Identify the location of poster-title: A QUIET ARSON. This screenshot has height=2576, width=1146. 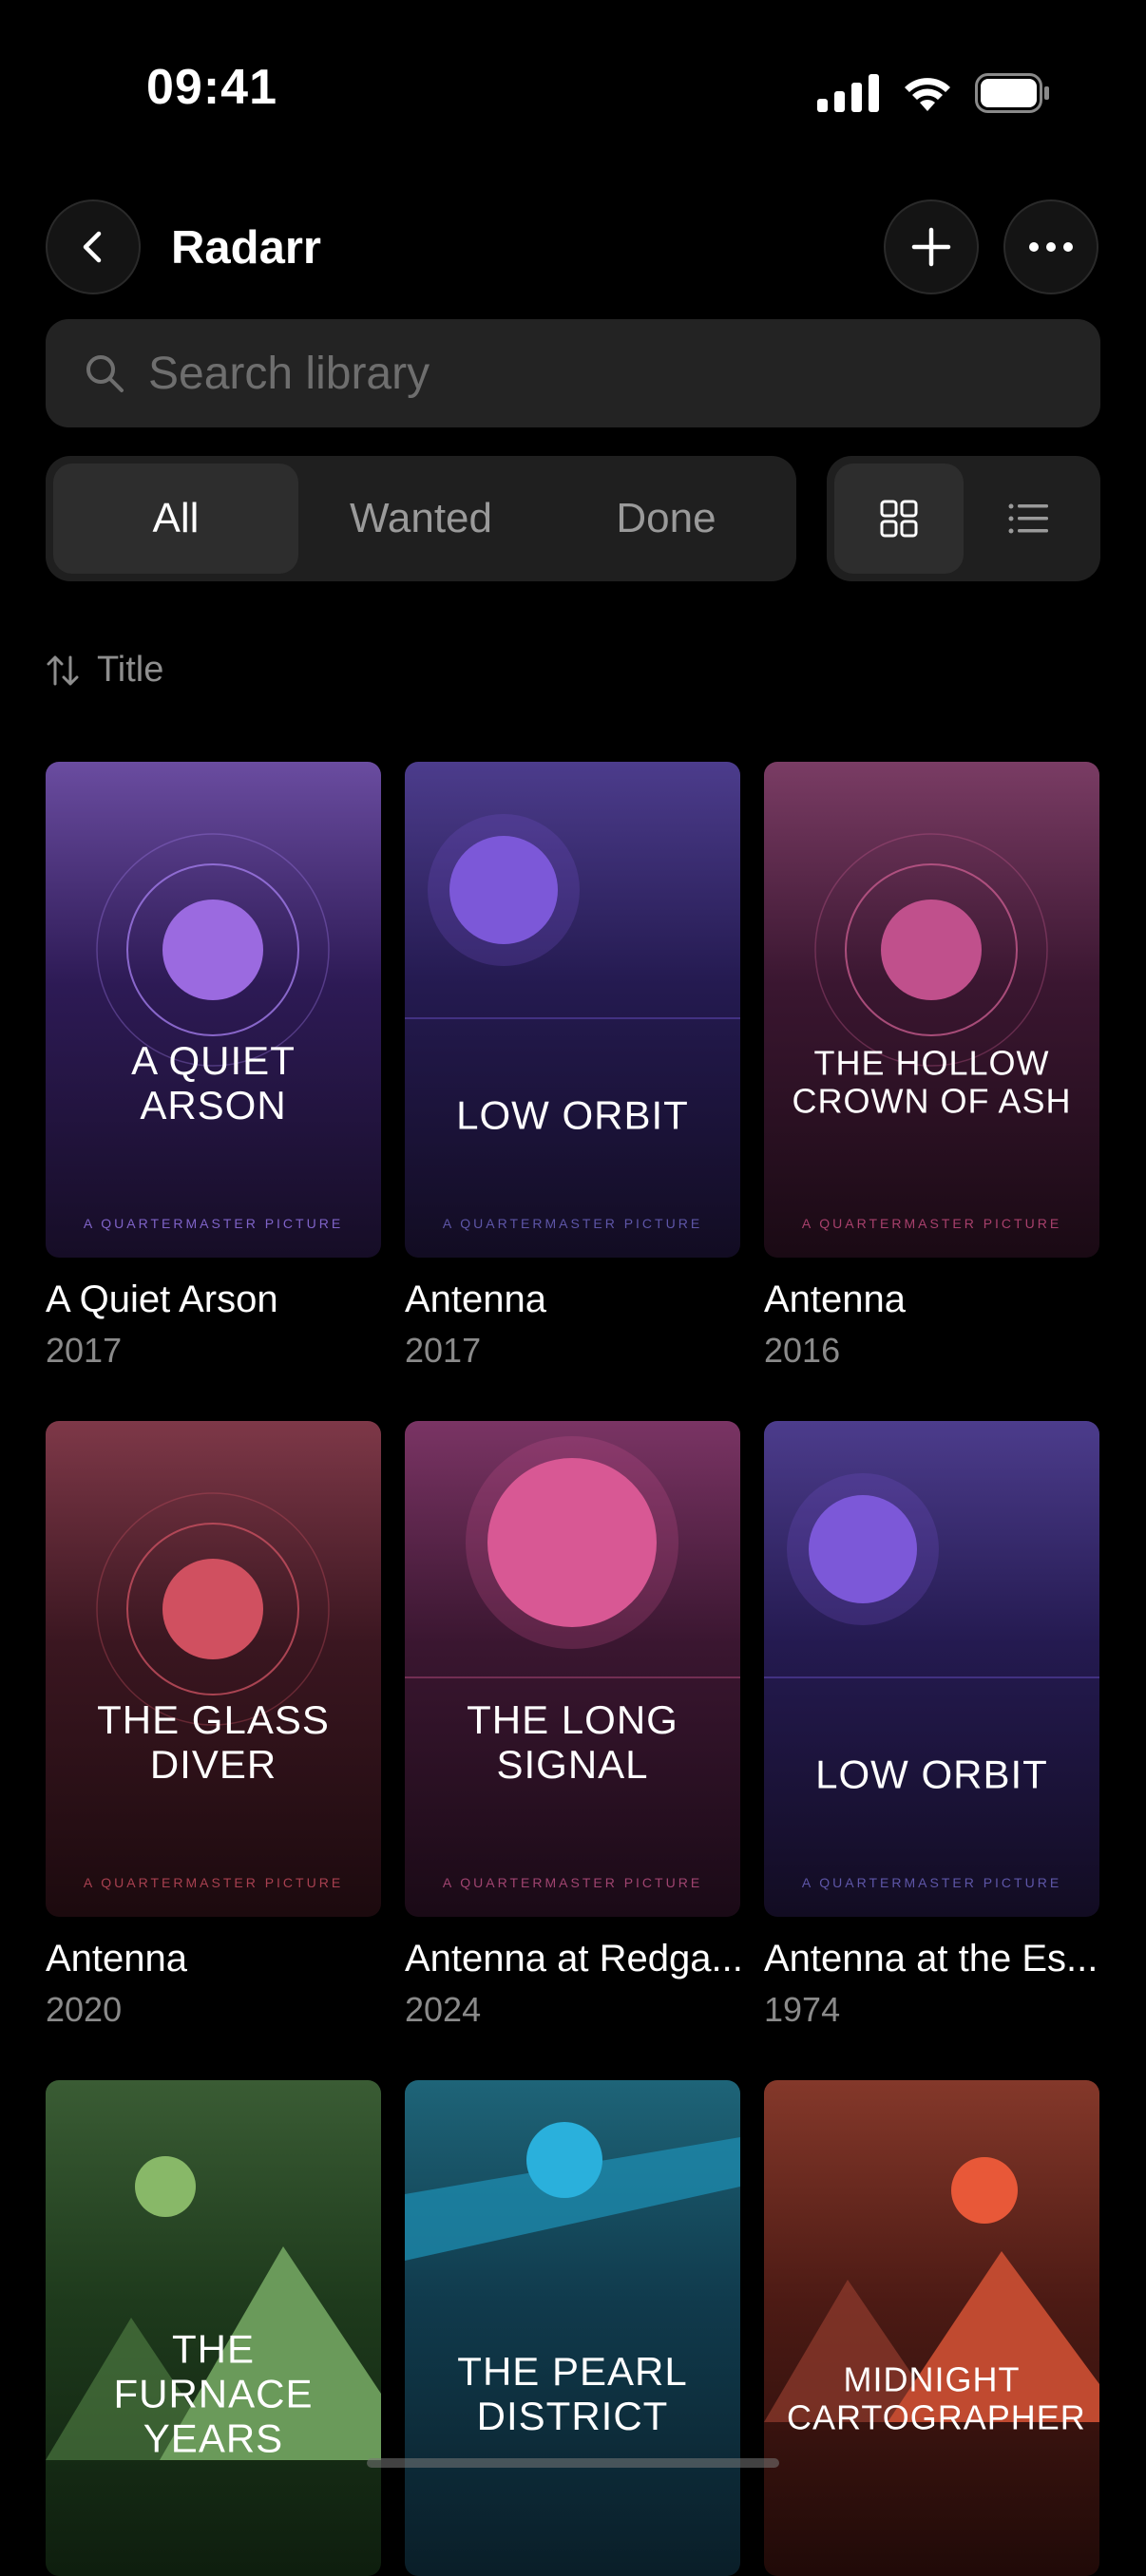
(213, 1082).